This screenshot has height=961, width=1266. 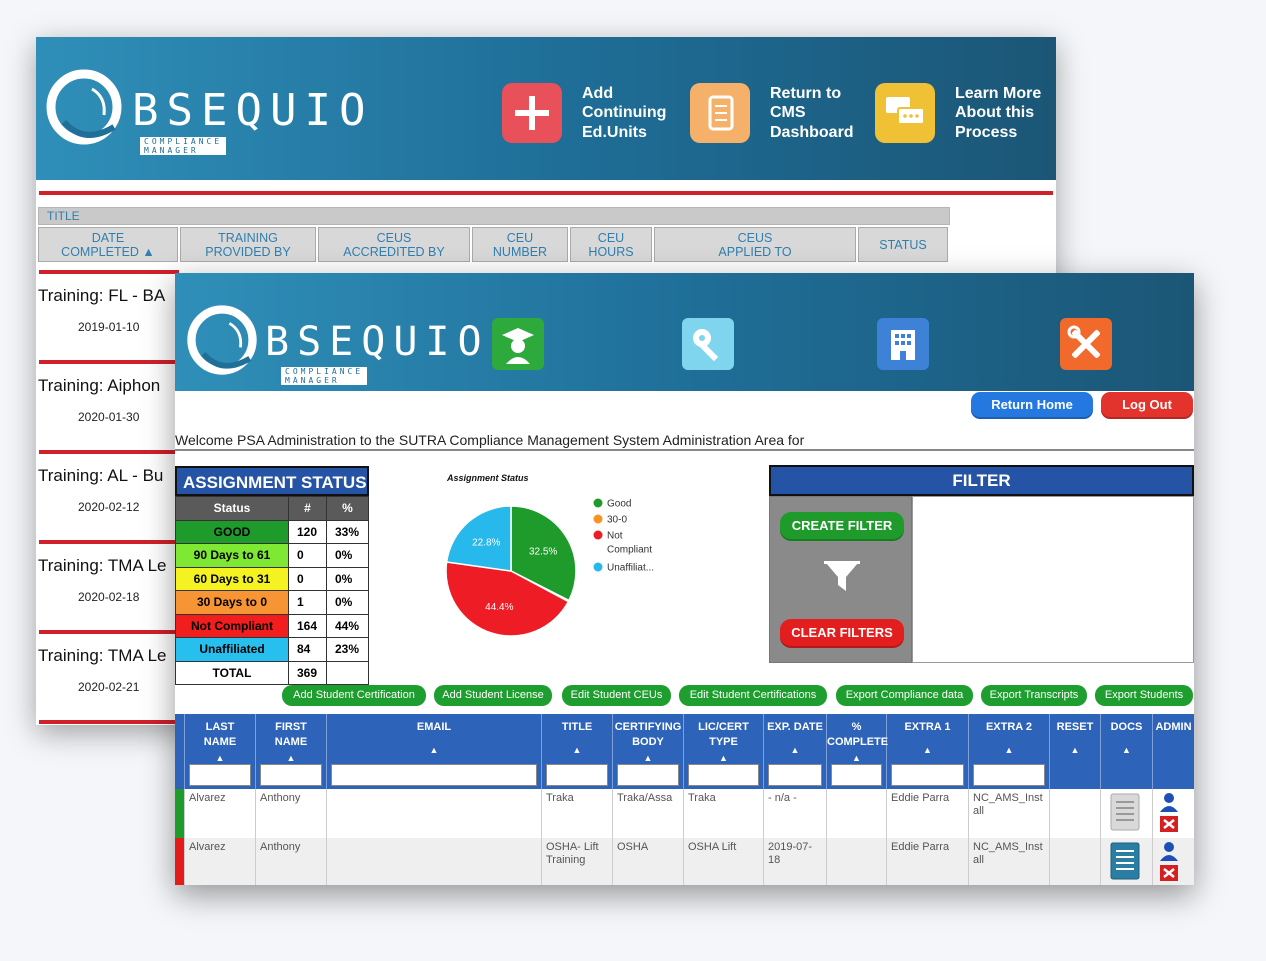 What do you see at coordinates (232, 672) in the screenshot?
I see `status-total-label: TOTAL` at bounding box center [232, 672].